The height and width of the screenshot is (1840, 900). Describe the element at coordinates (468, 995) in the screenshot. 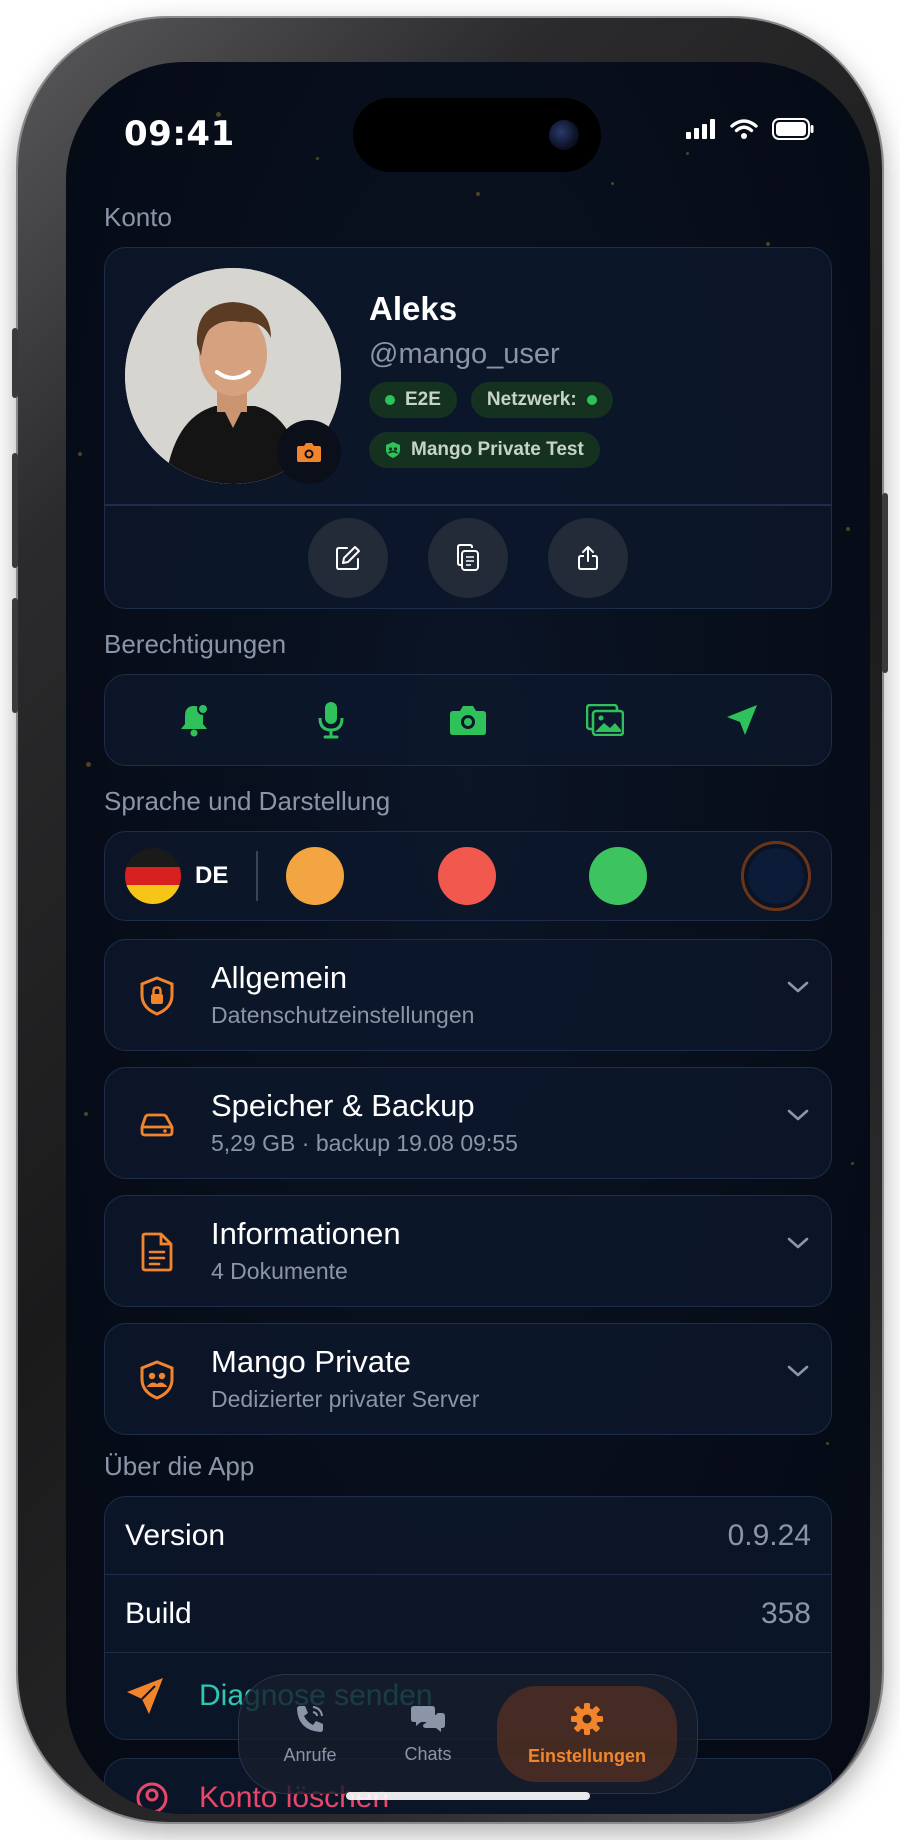

I see `settings-row-general: Allgemein Datenschutzeinstellungen` at that location.